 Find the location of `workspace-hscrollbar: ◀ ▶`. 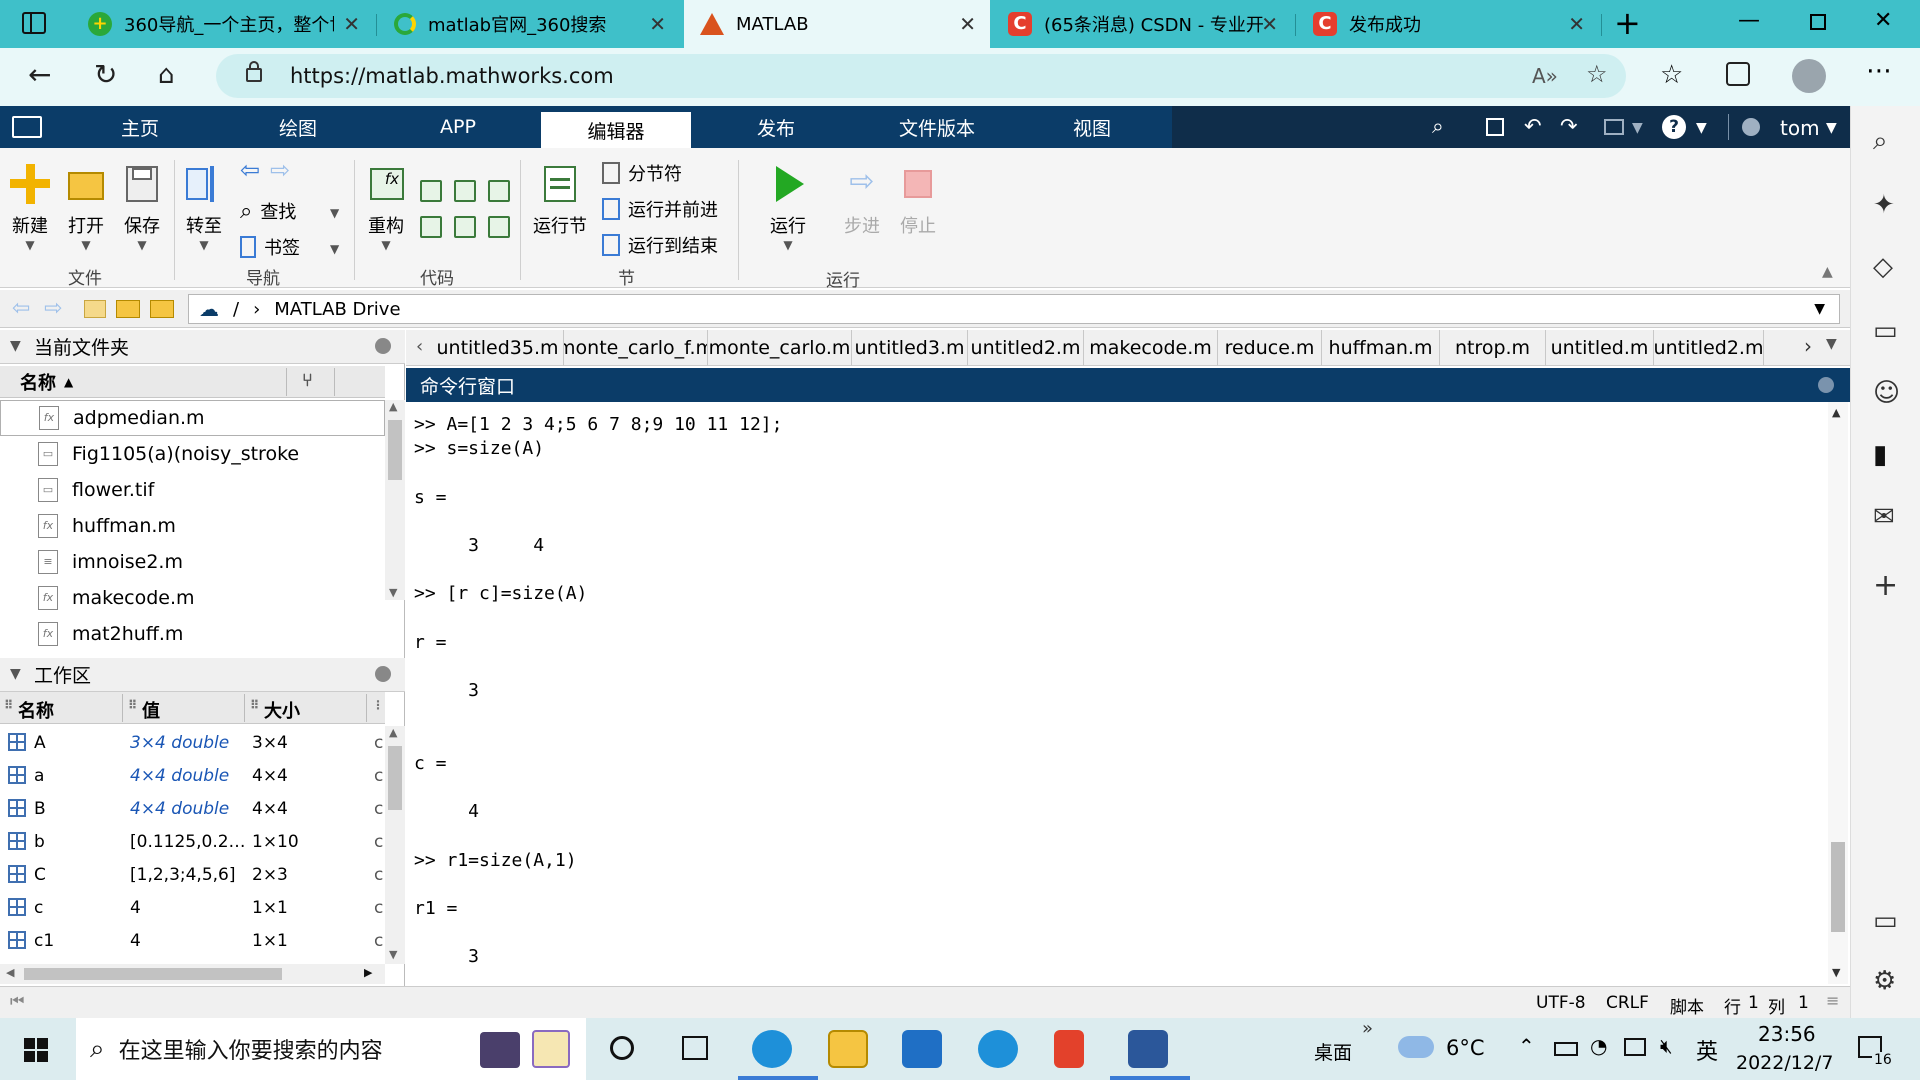

workspace-hscrollbar: ◀ ▶ is located at coordinates (192, 974).